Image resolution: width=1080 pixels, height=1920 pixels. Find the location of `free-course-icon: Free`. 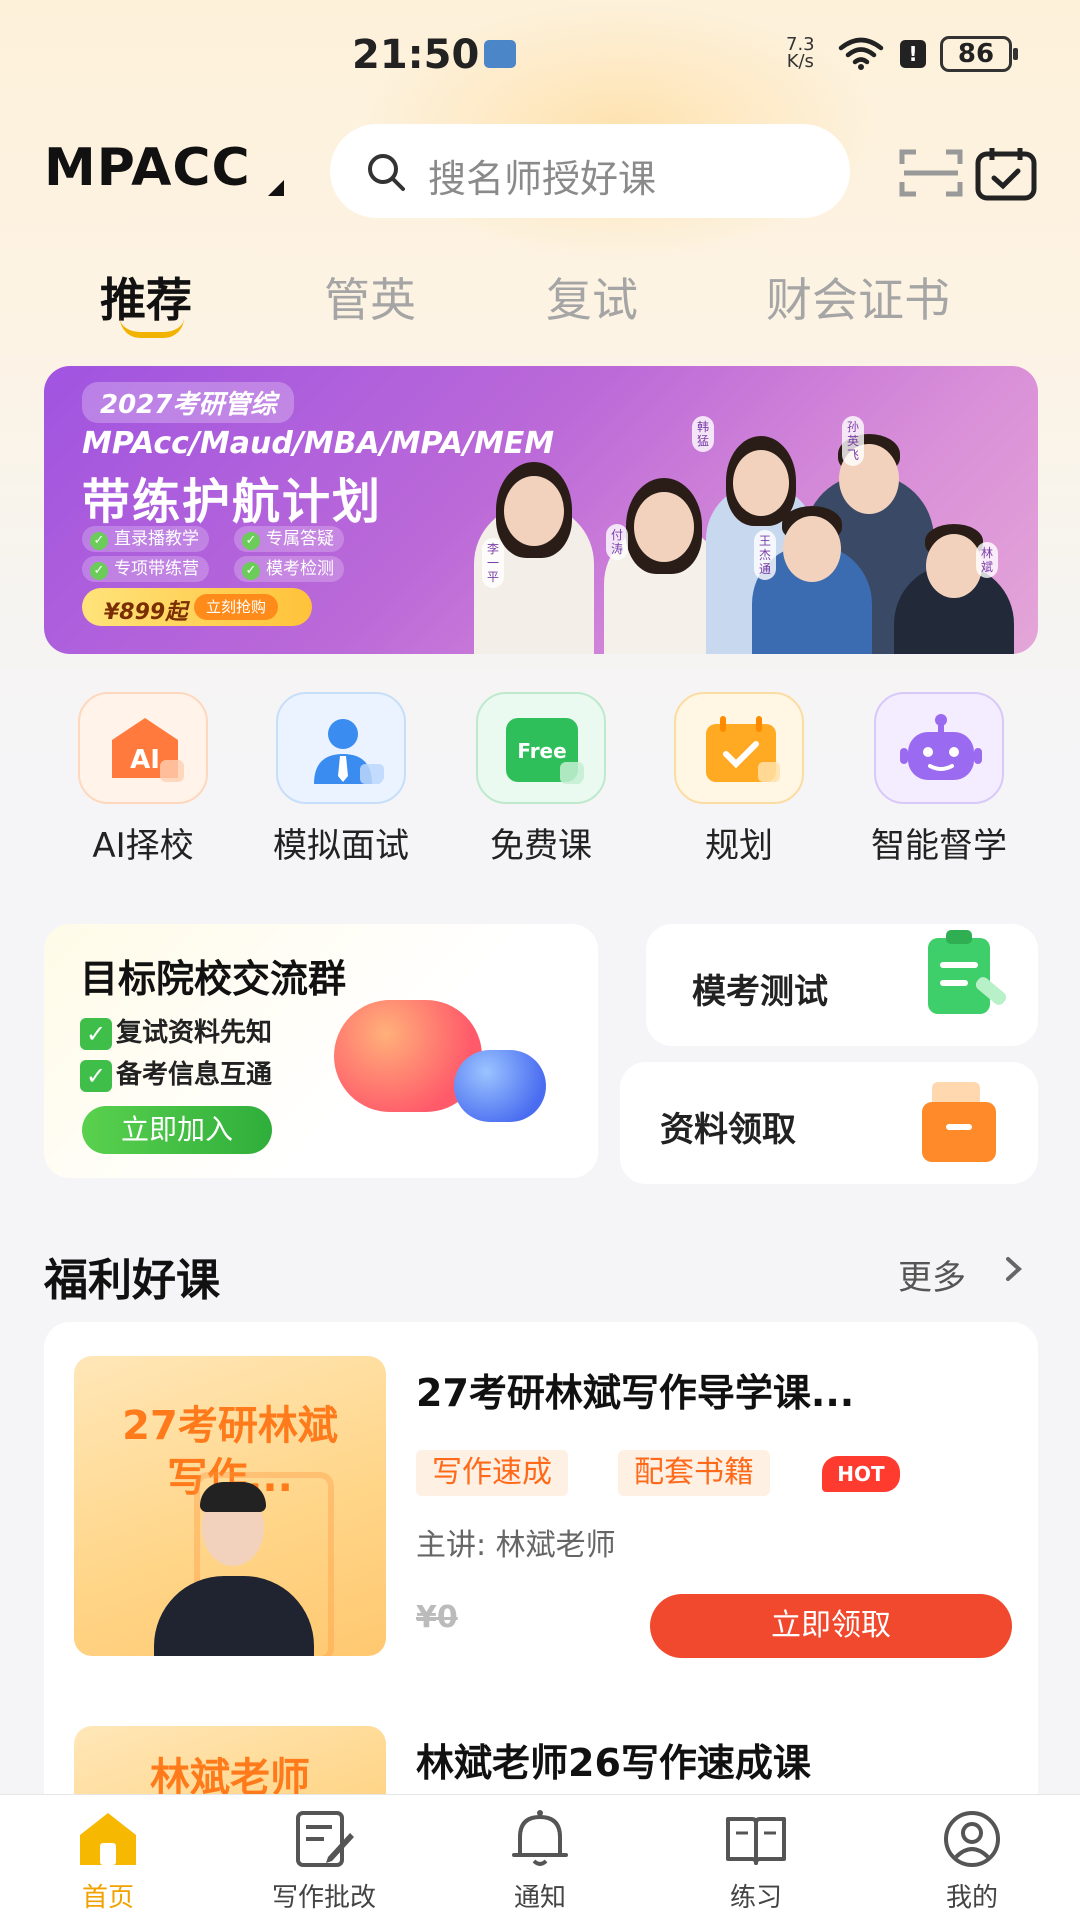

free-course-icon: Free is located at coordinates (545, 751).